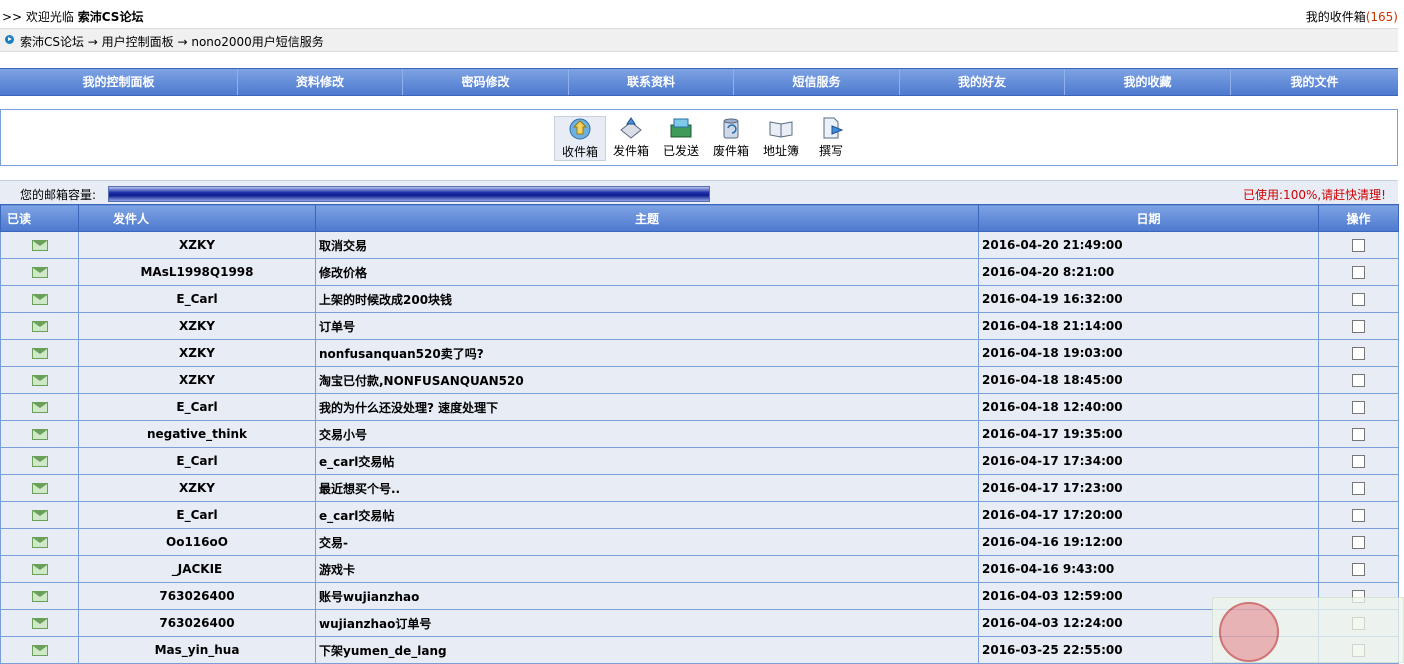  I want to click on menu-item-profile-edit: 资料修改, so click(320, 82).